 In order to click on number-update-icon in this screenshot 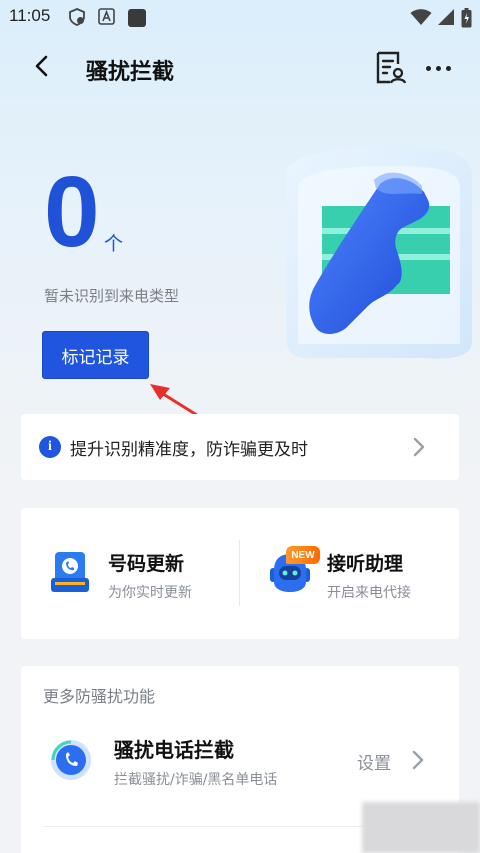, I will do `click(71, 572)`.